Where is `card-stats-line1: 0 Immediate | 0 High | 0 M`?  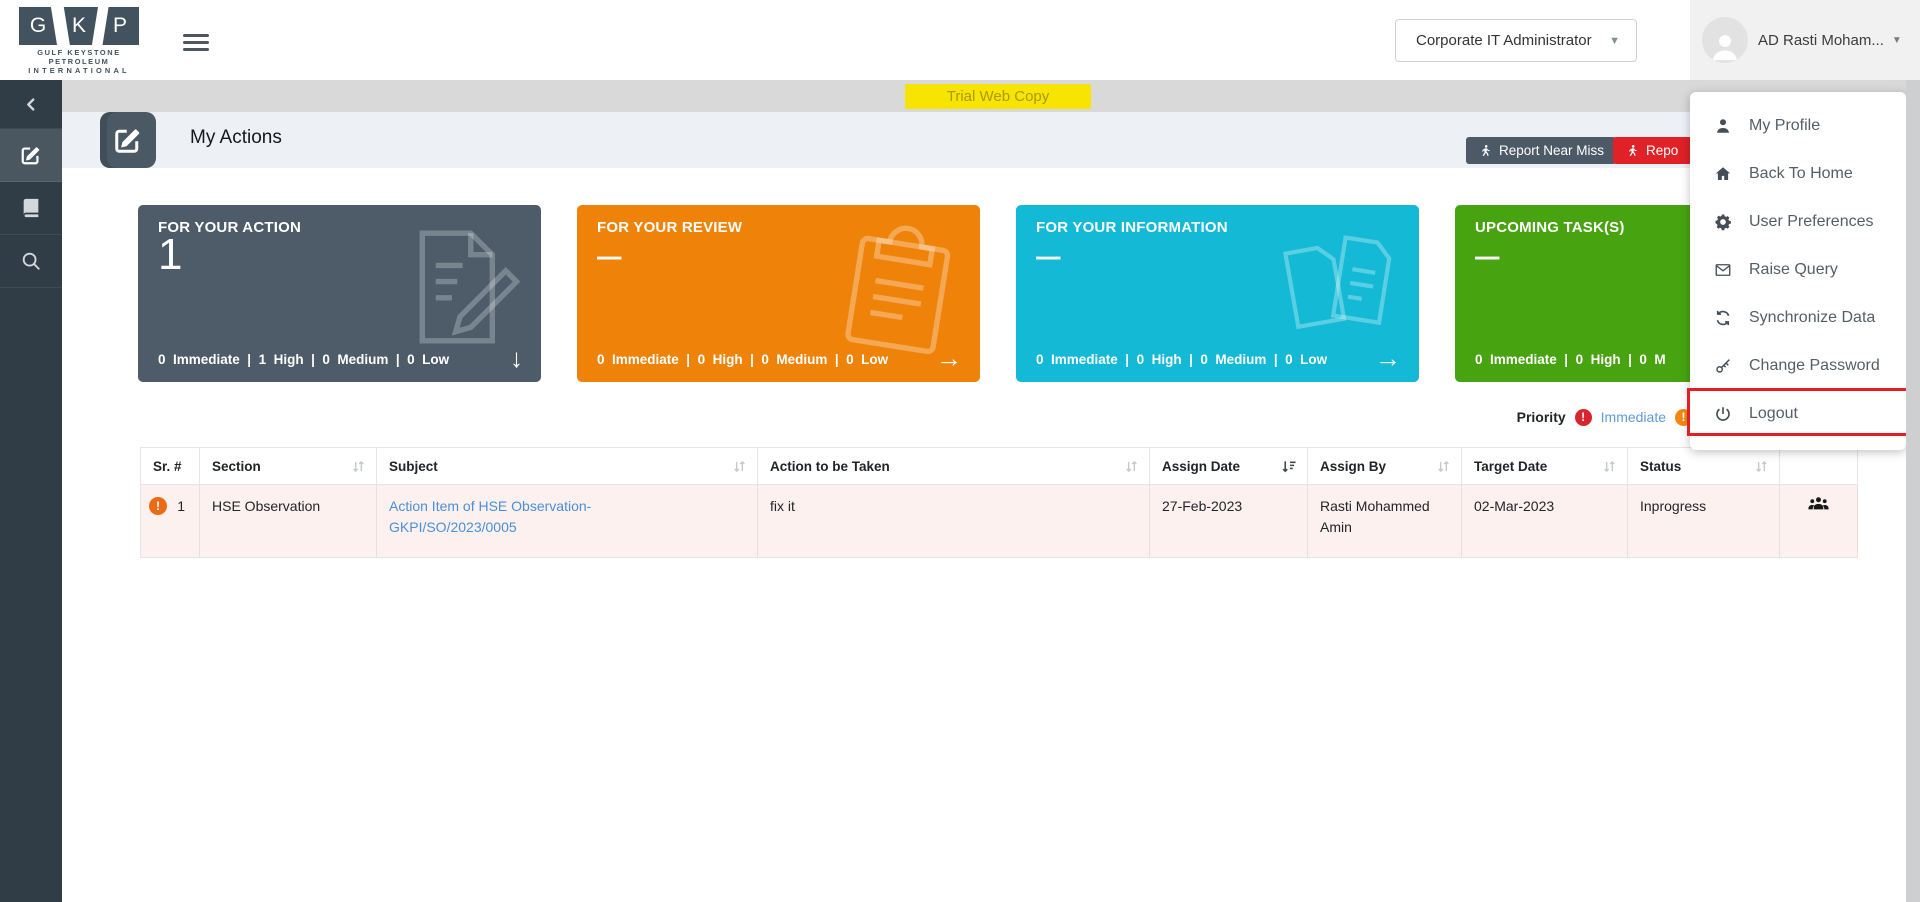 card-stats-line1: 0 Immediate | 0 High | 0 M is located at coordinates (1570, 359).